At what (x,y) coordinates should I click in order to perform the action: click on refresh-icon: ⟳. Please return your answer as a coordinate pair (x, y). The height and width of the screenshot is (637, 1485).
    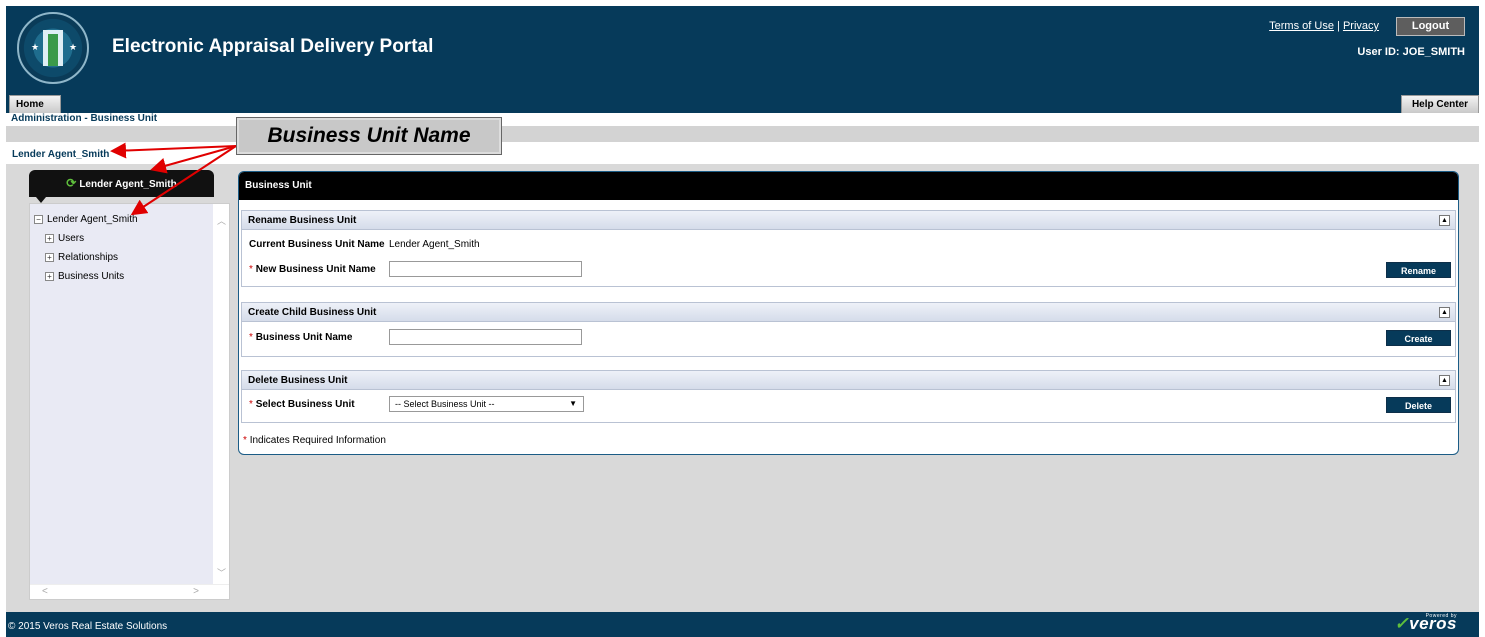
    Looking at the image, I should click on (71, 183).